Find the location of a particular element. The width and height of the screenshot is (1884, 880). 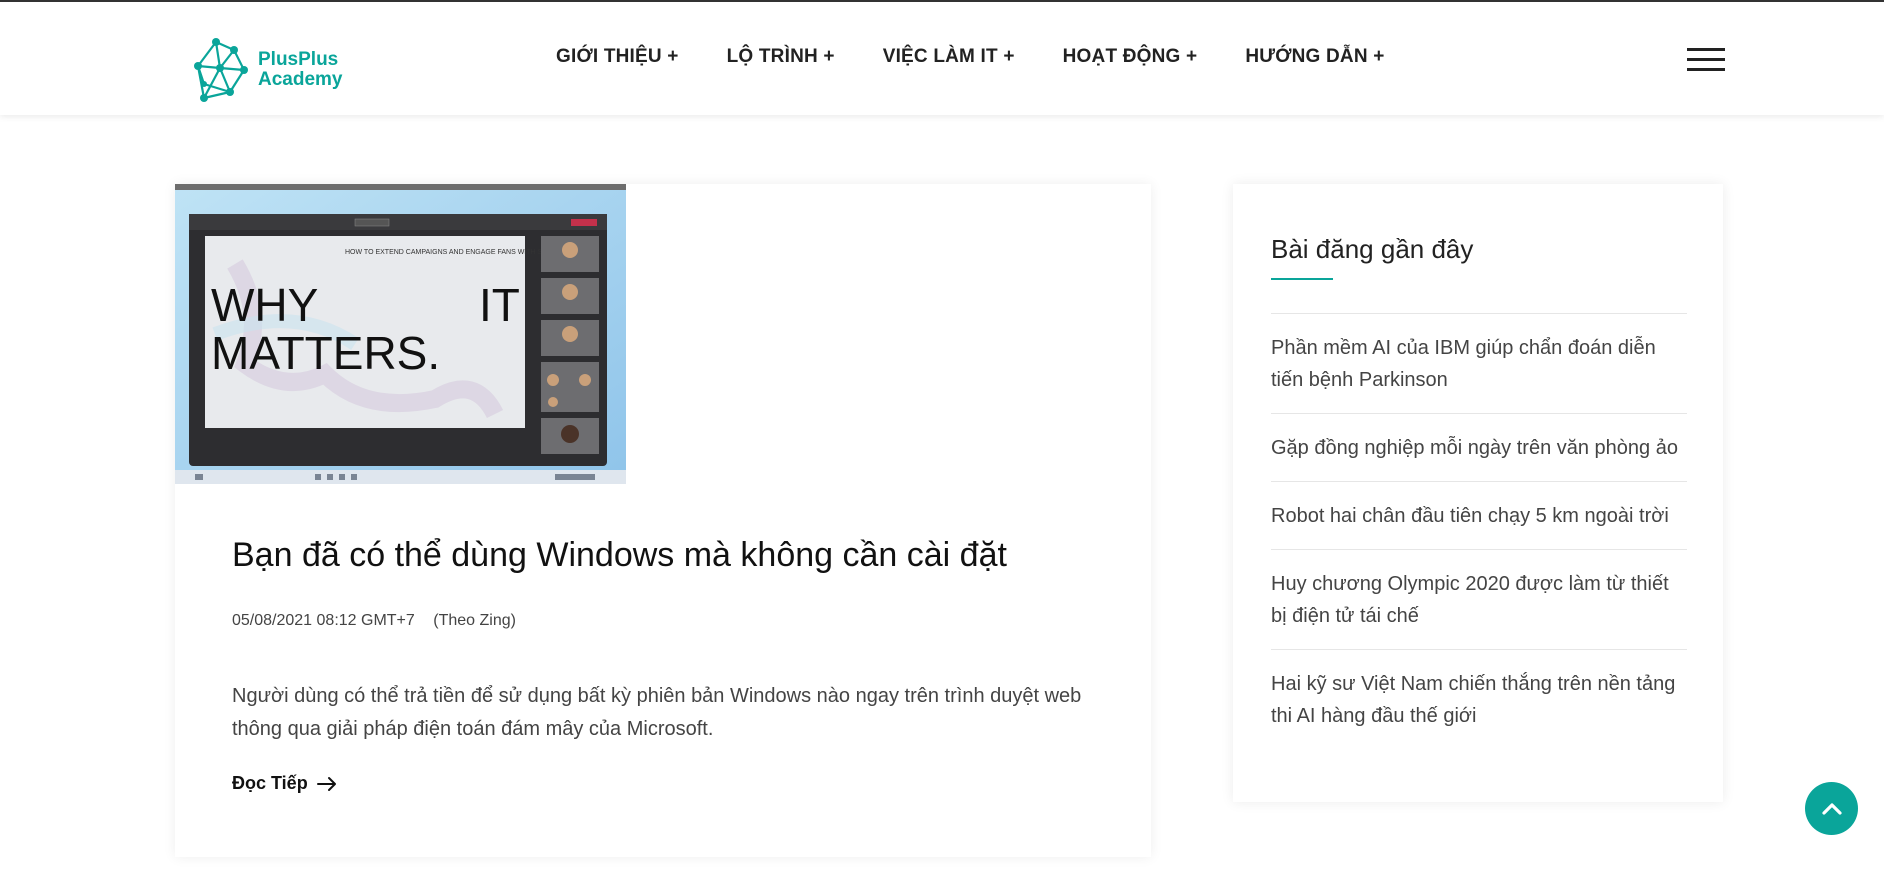

read-more-label: Đọc Tiếp is located at coordinates (270, 783).